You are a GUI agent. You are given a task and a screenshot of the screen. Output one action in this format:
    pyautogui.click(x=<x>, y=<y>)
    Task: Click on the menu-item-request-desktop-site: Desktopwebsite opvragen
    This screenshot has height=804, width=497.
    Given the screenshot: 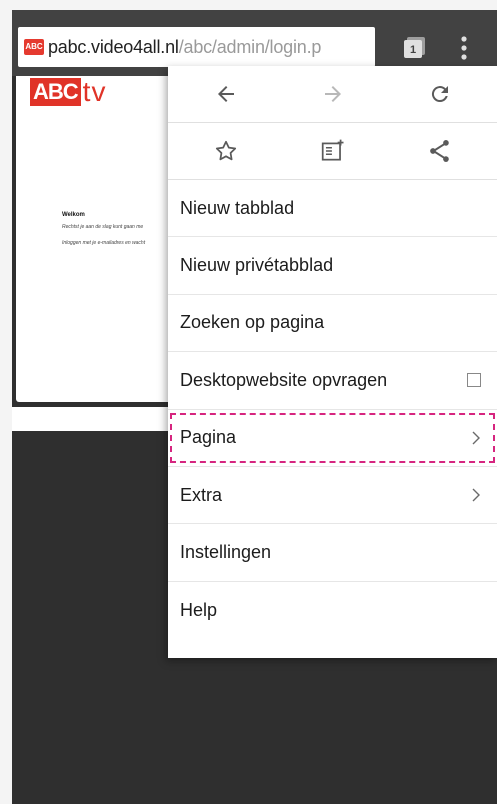 What is the action you would take?
    pyautogui.click(x=332, y=381)
    